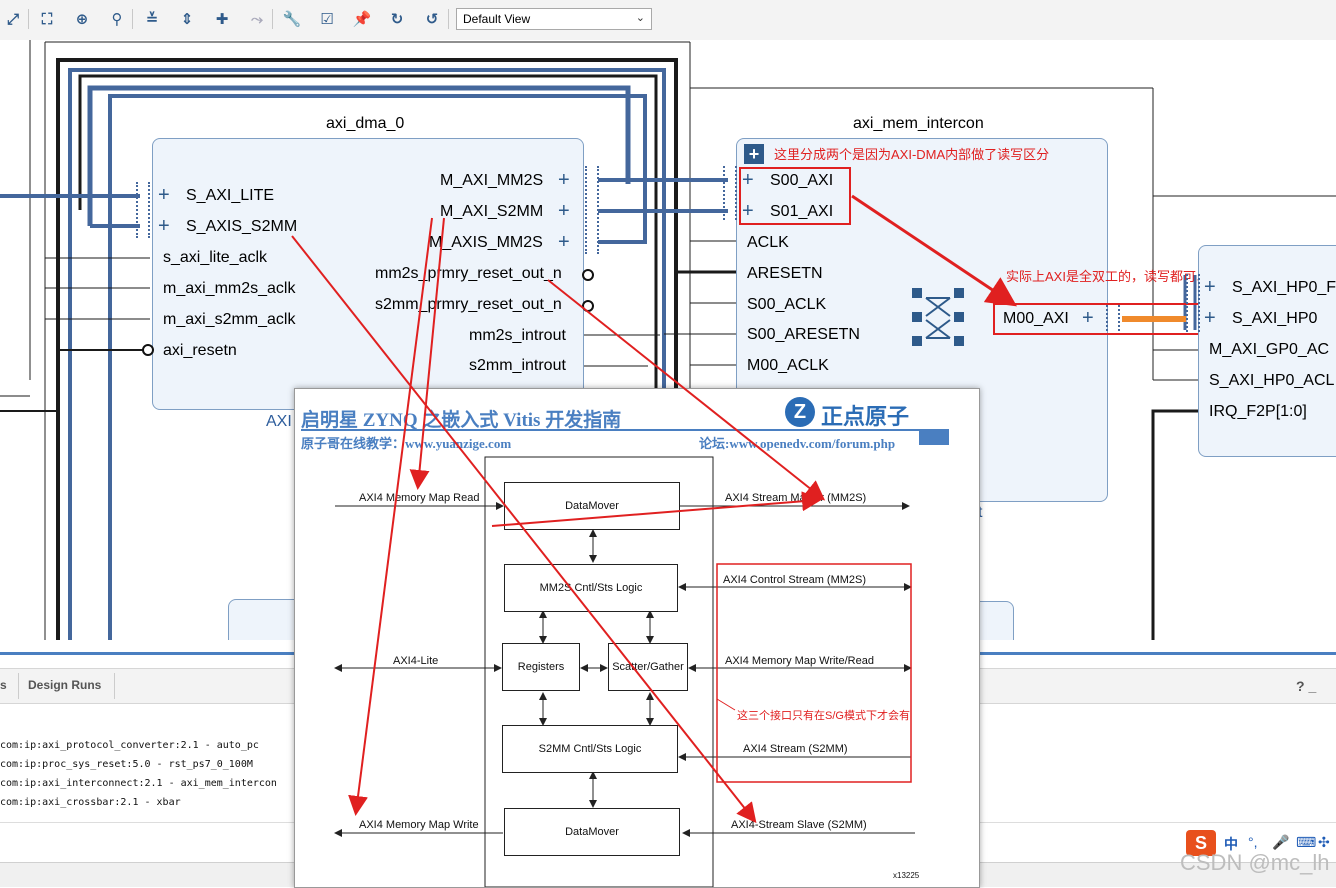  Describe the element at coordinates (590, 749) in the screenshot. I see `s2mm-logic-block: S2MM Cntl/Sts Logic` at that location.